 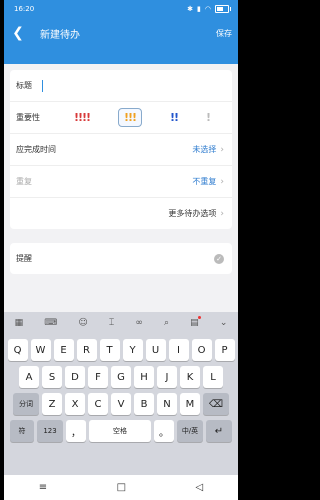 I want to click on back-icon: ◁, so click(x=200, y=487).